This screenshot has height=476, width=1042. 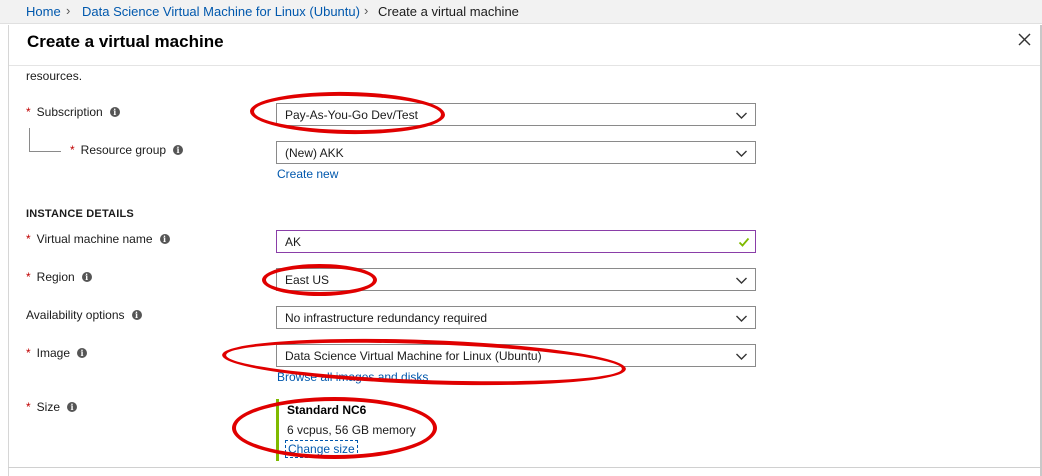 What do you see at coordinates (321, 449) in the screenshot?
I see `change-size-link: Change size` at bounding box center [321, 449].